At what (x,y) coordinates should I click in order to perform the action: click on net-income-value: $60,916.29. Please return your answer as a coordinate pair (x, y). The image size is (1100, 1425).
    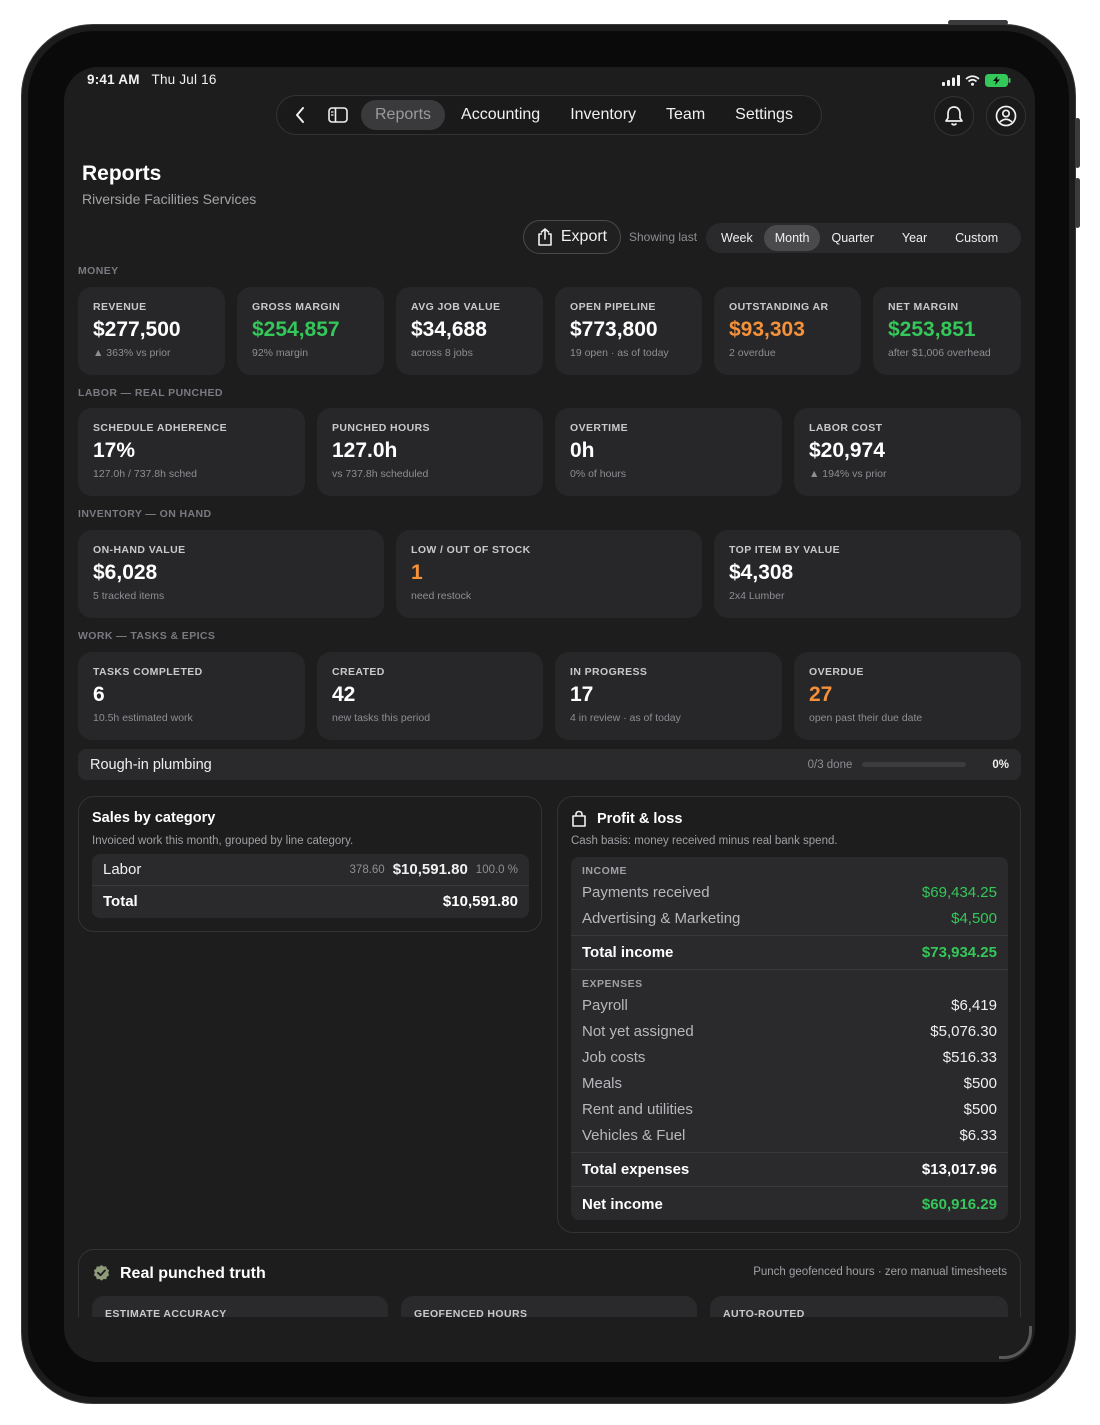
    Looking at the image, I should click on (959, 1204).